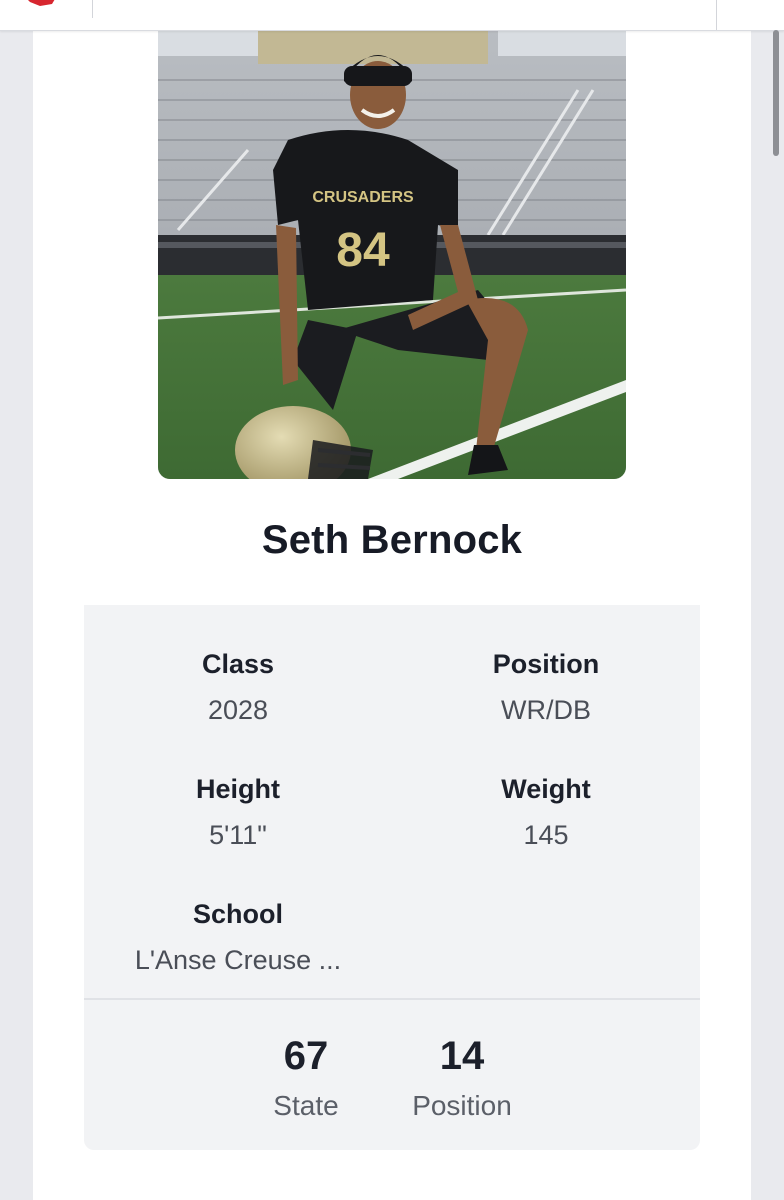  I want to click on ranking-label: State, so click(306, 1105).